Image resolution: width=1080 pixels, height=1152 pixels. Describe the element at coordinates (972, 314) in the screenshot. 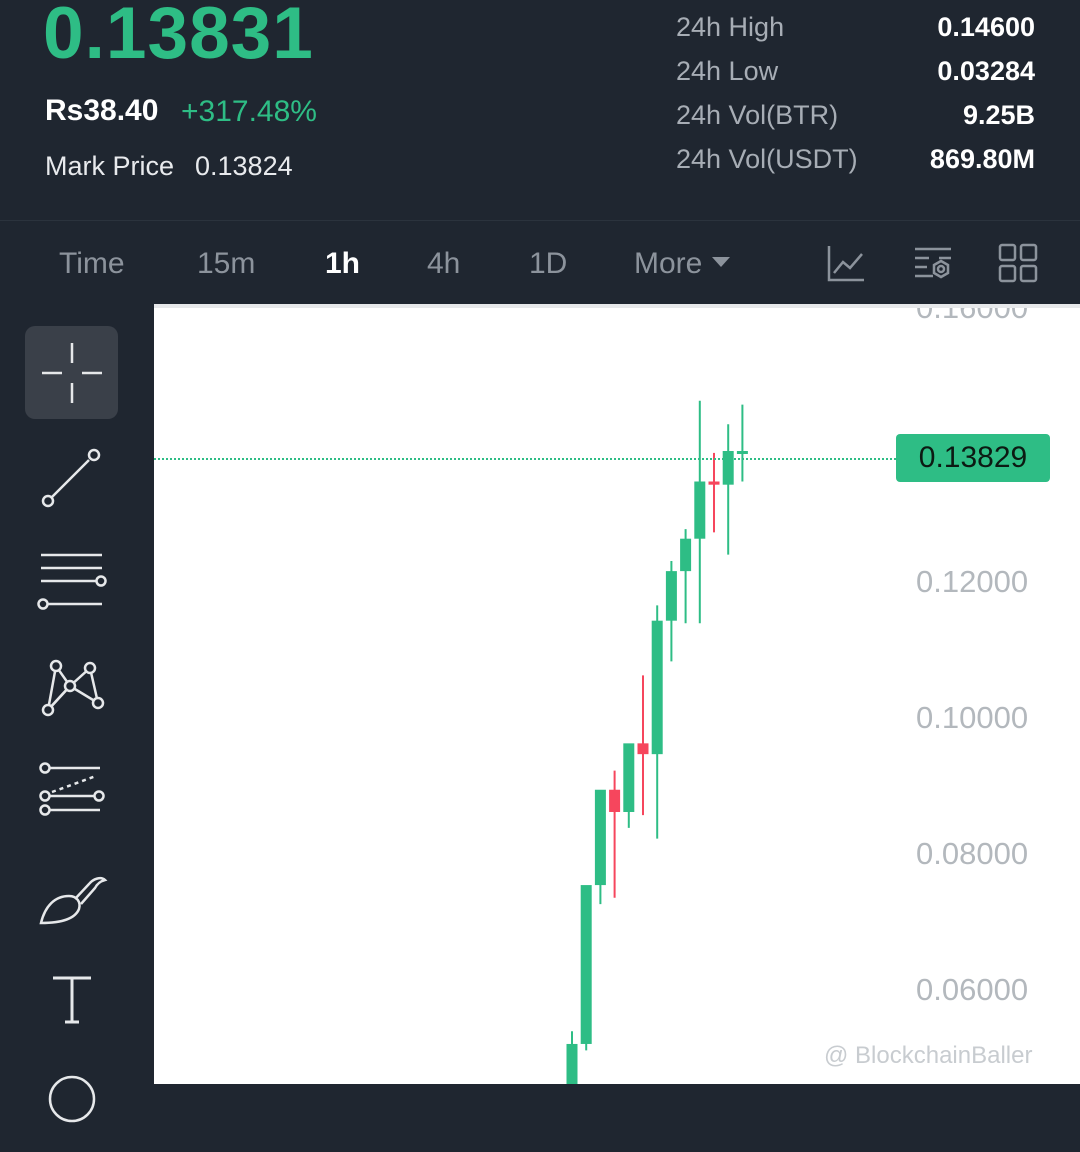

I see `price-tick: 0.16000` at that location.